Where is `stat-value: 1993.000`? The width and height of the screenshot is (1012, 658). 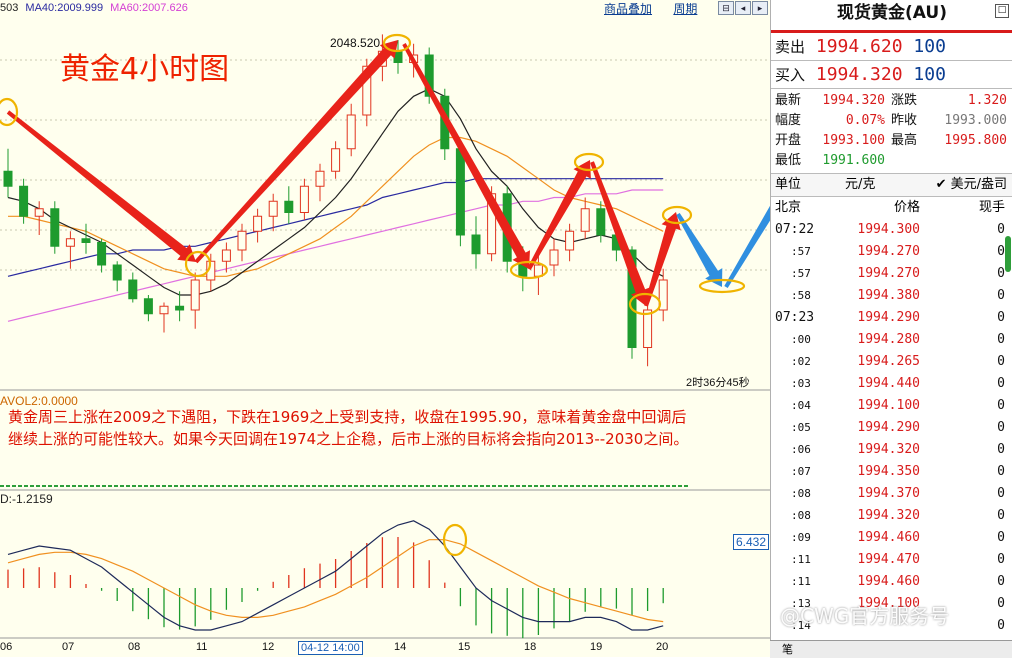 stat-value: 1993.000 is located at coordinates (975, 120).